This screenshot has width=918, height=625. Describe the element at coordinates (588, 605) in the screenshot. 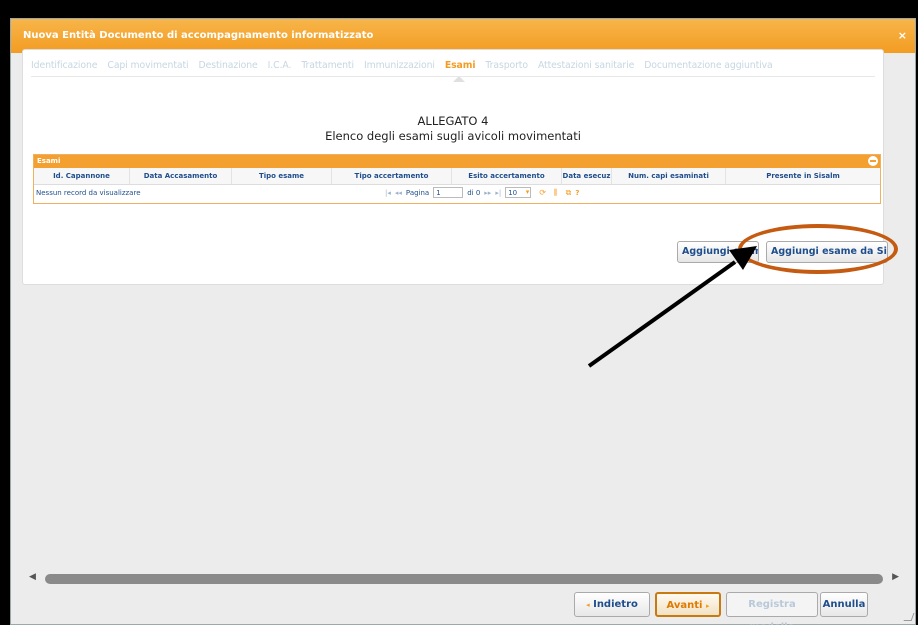

I see `arrow-left-icon: ◂` at that location.